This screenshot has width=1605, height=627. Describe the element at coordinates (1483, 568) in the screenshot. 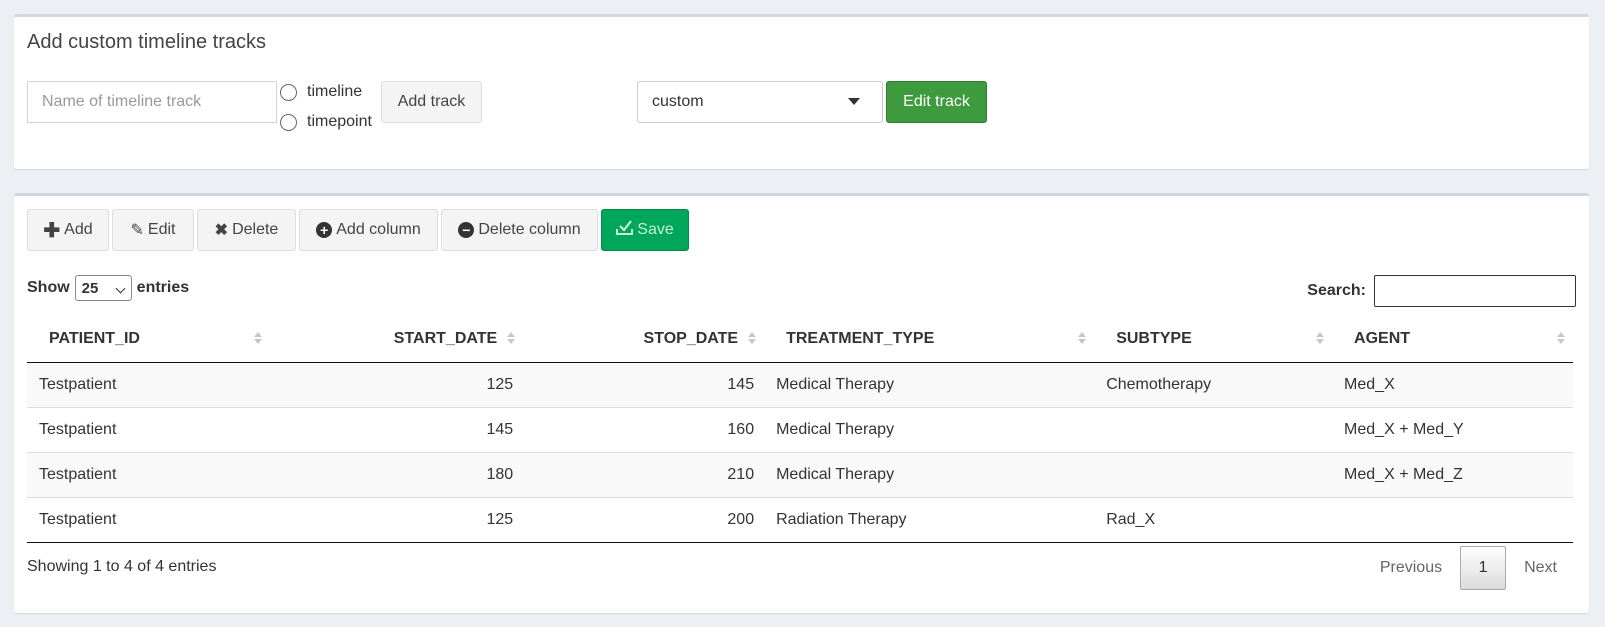

I see `page-1-button: 1` at that location.